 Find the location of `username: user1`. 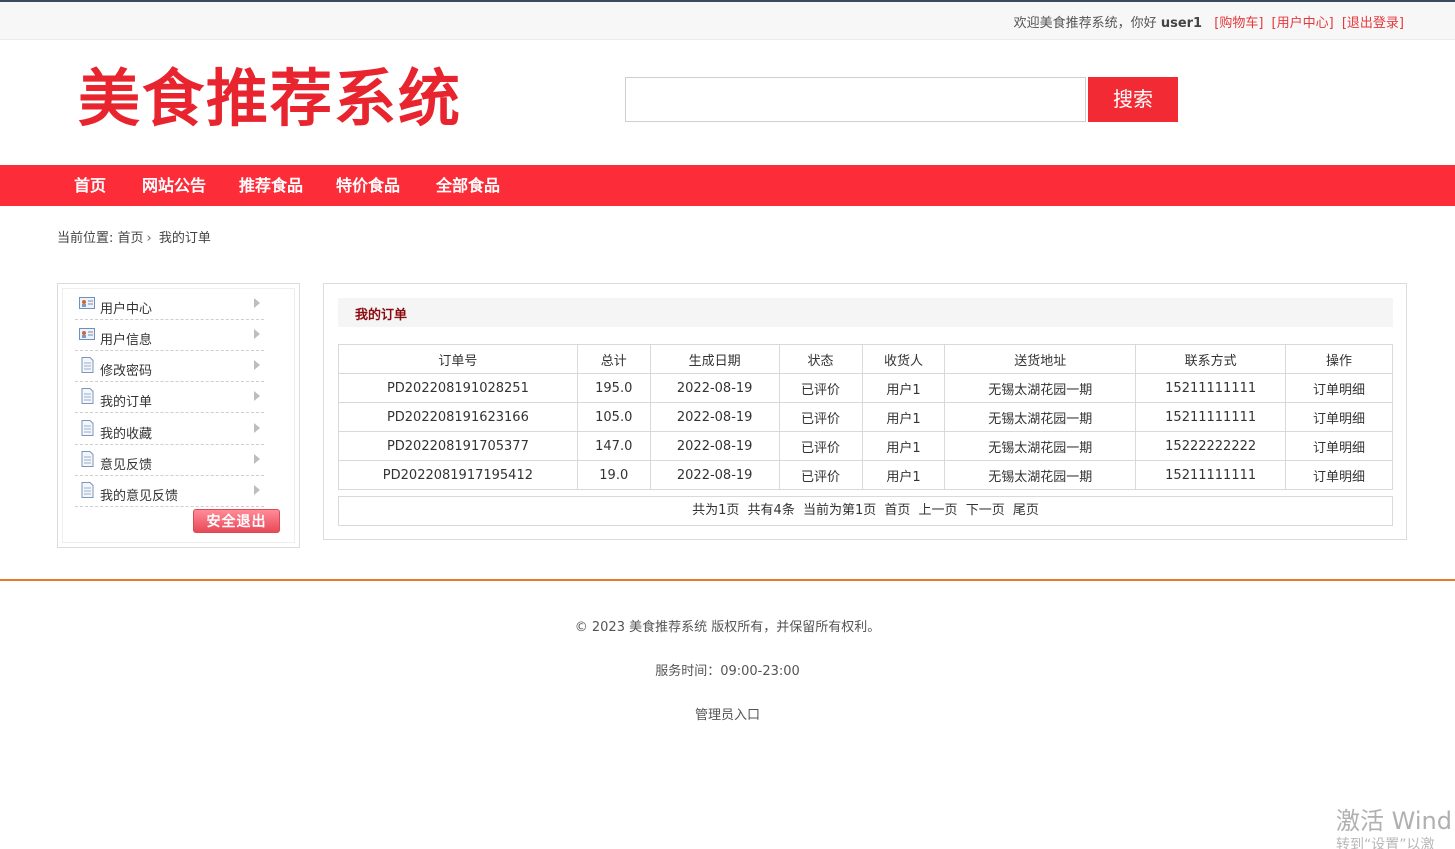

username: user1 is located at coordinates (1181, 23).